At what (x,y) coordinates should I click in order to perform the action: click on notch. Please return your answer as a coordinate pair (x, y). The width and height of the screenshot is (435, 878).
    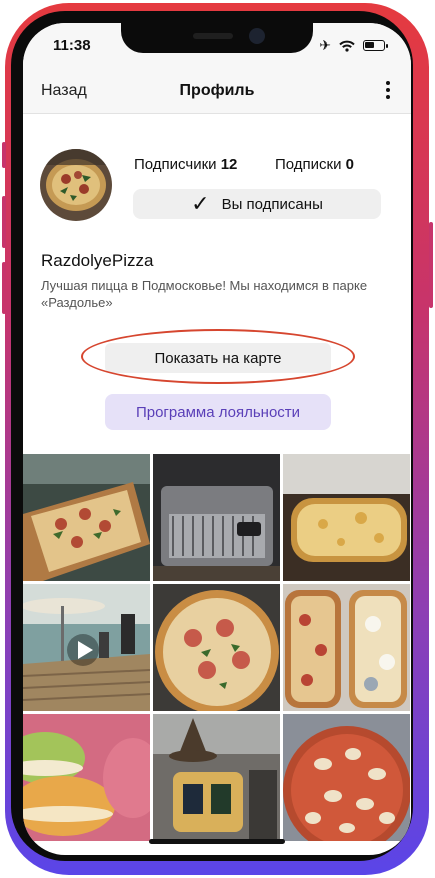
    Looking at the image, I should click on (217, 38).